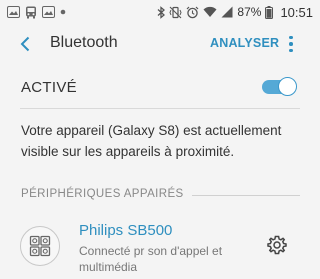 The image size is (320, 279). I want to click on status-bar: 87% 10:51, so click(160, 12).